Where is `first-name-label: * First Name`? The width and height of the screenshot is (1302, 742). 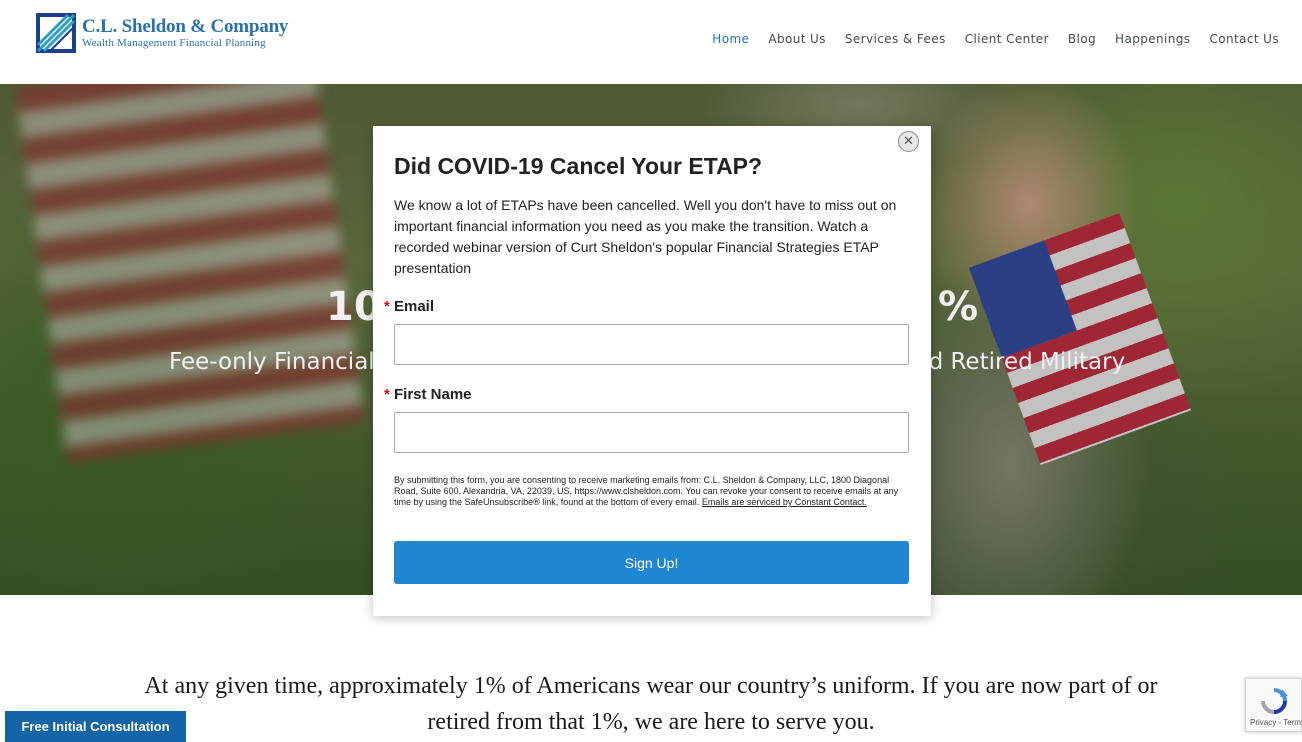
first-name-label: * First Name is located at coordinates (428, 394).